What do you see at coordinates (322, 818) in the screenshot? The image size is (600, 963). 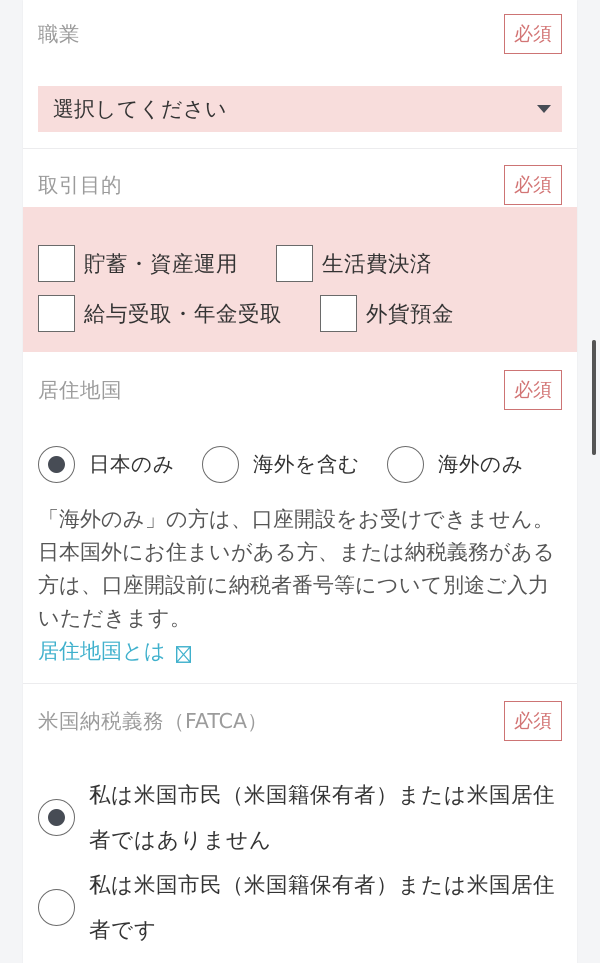 I see `radio-label: 私は米国市民（米国籍保有者）または米国居住者ではありません` at bounding box center [322, 818].